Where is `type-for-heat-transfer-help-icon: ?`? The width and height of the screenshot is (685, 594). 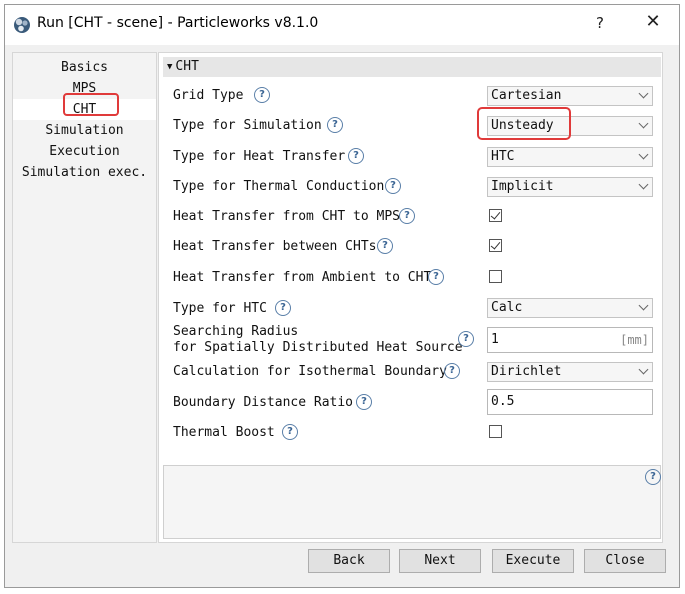 type-for-heat-transfer-help-icon: ? is located at coordinates (356, 156).